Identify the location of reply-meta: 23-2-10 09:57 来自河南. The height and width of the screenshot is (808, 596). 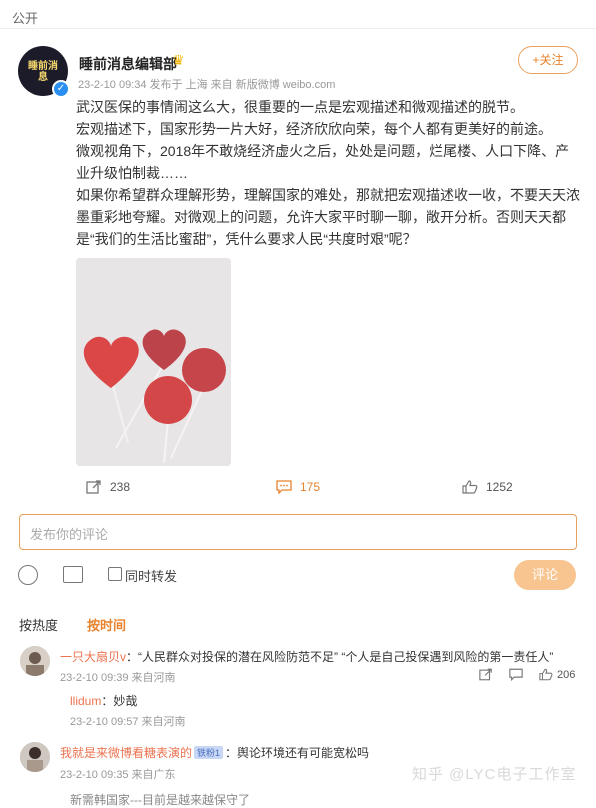
(128, 722).